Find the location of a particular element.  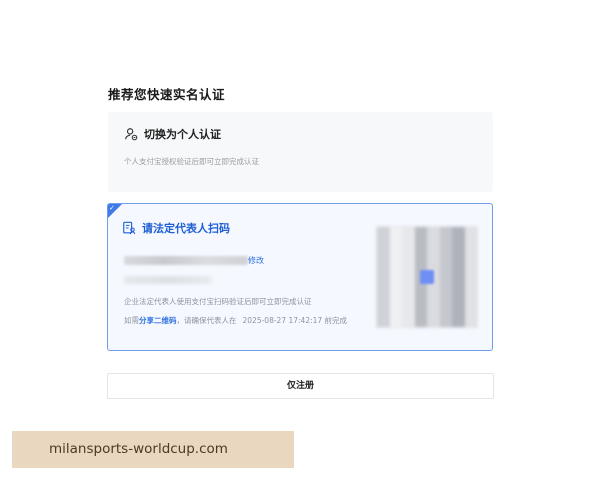

personal-auth-header: 切换为个人认证 is located at coordinates (172, 134).